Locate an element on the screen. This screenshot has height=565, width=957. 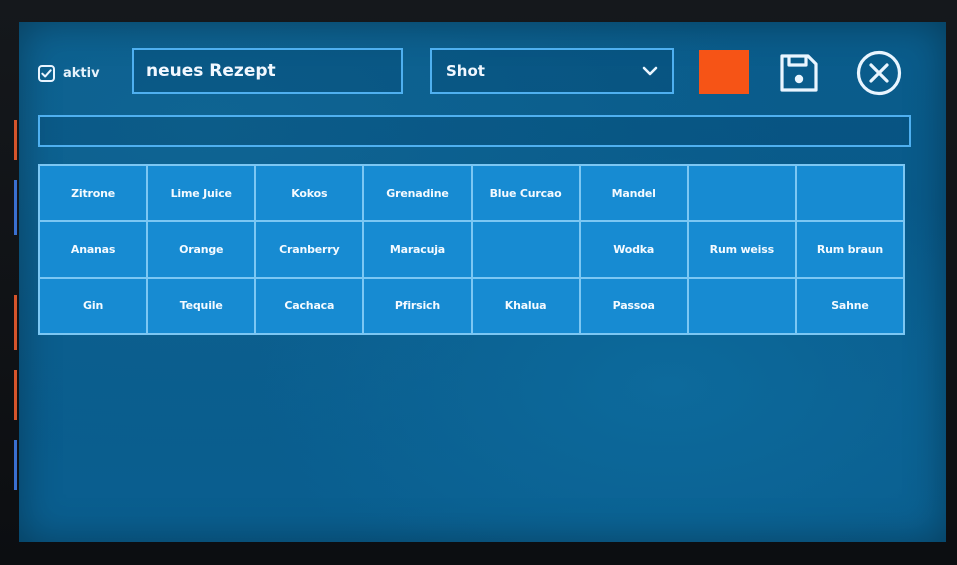
active-label: aktiv is located at coordinates (81, 73).